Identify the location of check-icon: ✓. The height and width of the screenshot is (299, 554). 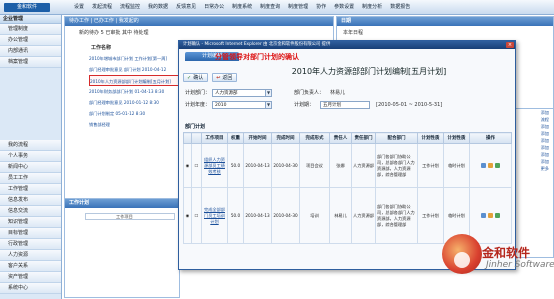
(189, 78).